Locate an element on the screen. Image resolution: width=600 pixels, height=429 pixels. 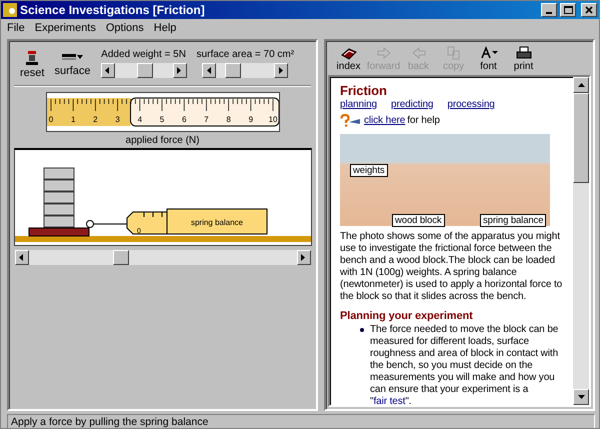
ruler-number: 0 is located at coordinates (50, 119).